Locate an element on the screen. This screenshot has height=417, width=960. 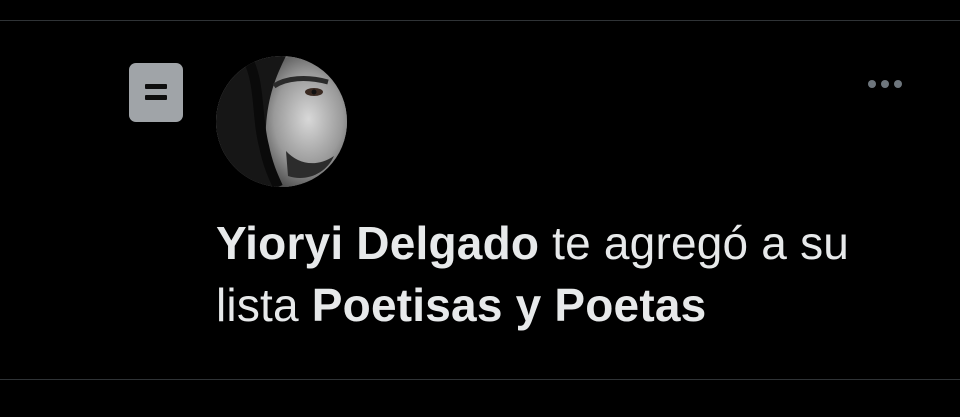
more-options-button is located at coordinates (885, 84).